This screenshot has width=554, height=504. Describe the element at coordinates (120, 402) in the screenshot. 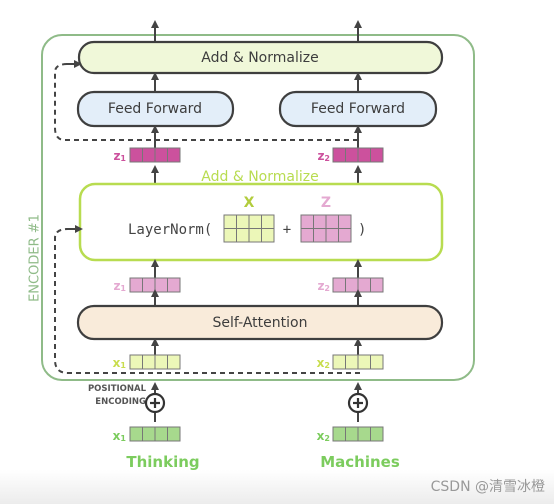

I see `positional-encoding-label: ENCODING` at that location.